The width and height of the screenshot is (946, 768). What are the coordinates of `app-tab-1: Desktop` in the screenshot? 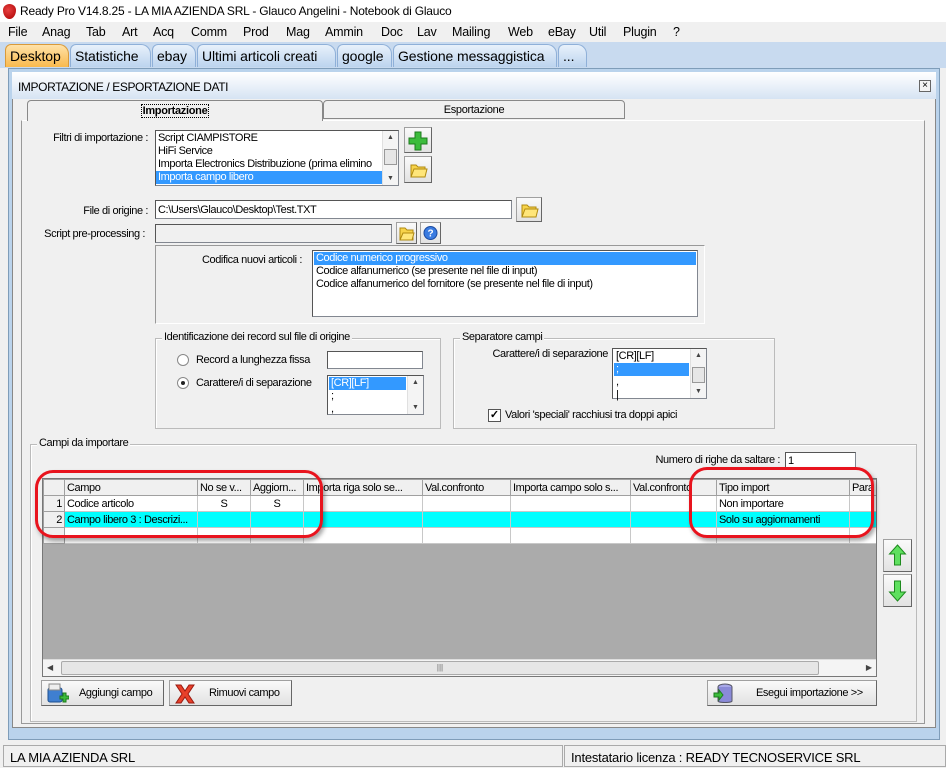 It's located at (37, 55).